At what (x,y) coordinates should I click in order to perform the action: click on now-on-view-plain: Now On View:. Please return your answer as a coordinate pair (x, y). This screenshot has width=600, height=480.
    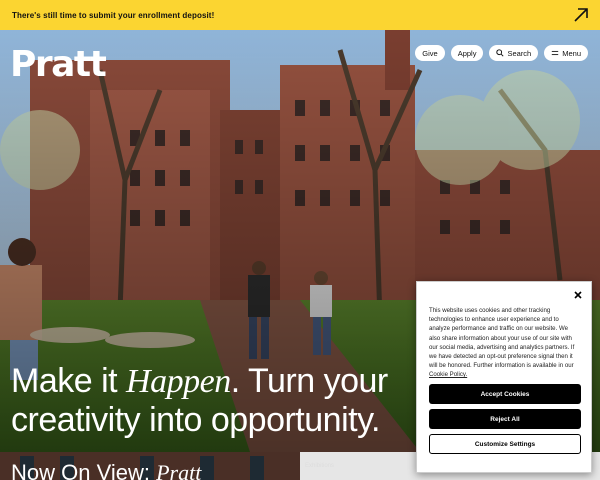
    Looking at the image, I should click on (84, 470).